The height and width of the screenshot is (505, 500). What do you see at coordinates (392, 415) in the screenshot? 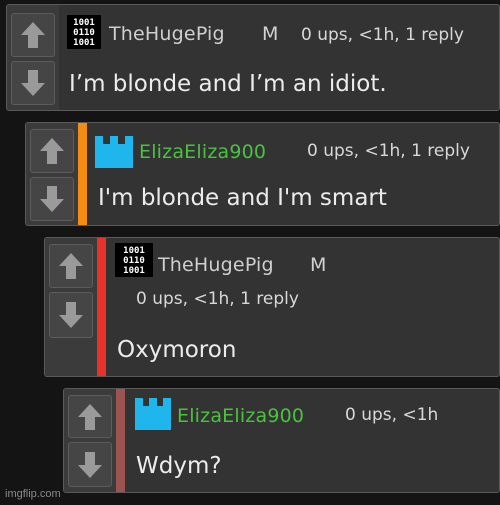
I see `comment-meta: 0 ups, <1h` at bounding box center [392, 415].